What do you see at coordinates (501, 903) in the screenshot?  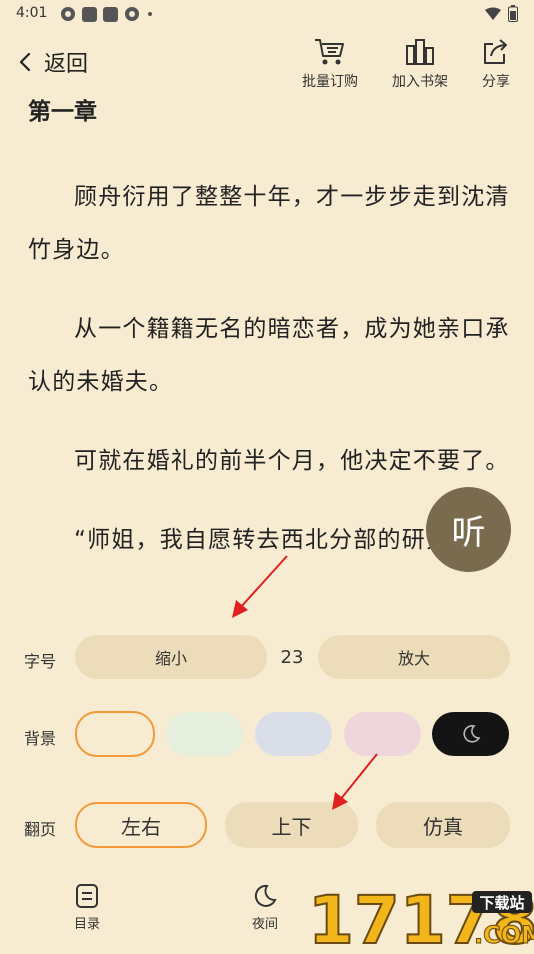 I see `watermark-sub: 下载站` at bounding box center [501, 903].